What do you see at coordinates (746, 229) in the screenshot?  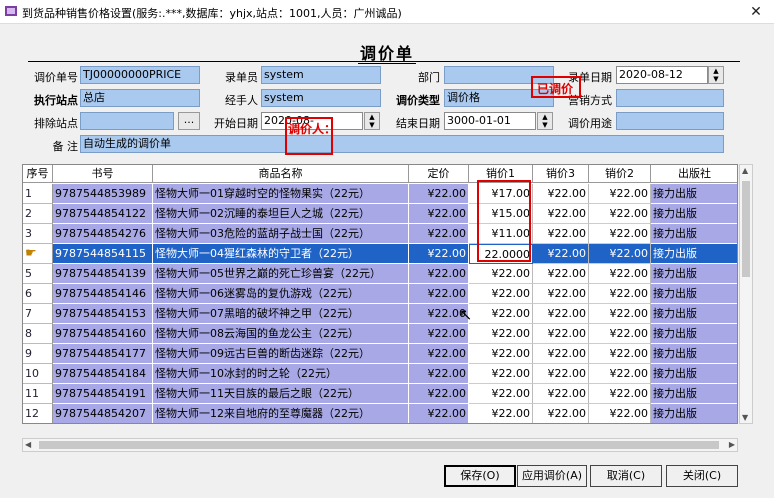 I see `vertical-scroll-thumb` at bounding box center [746, 229].